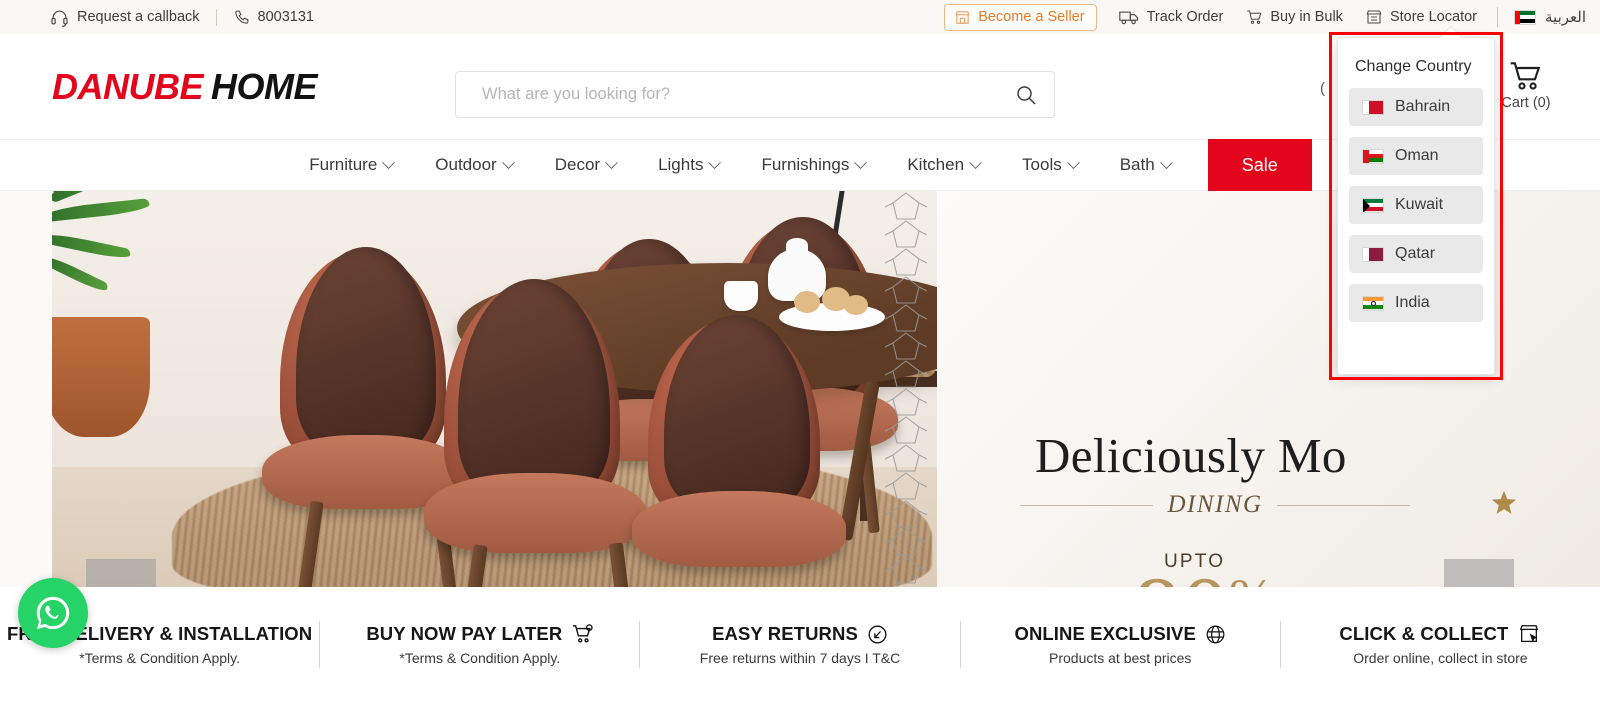  I want to click on bahrain-flag-icon, so click(1373, 107).